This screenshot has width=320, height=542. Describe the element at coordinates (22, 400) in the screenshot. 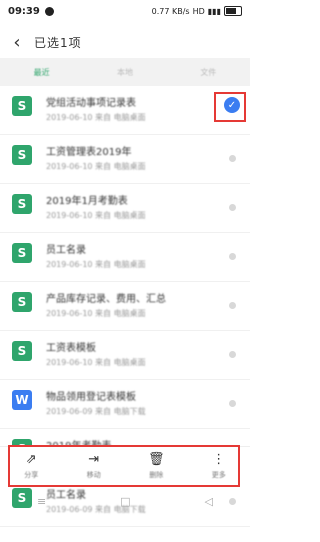

I see `word-doc-icon: W` at that location.